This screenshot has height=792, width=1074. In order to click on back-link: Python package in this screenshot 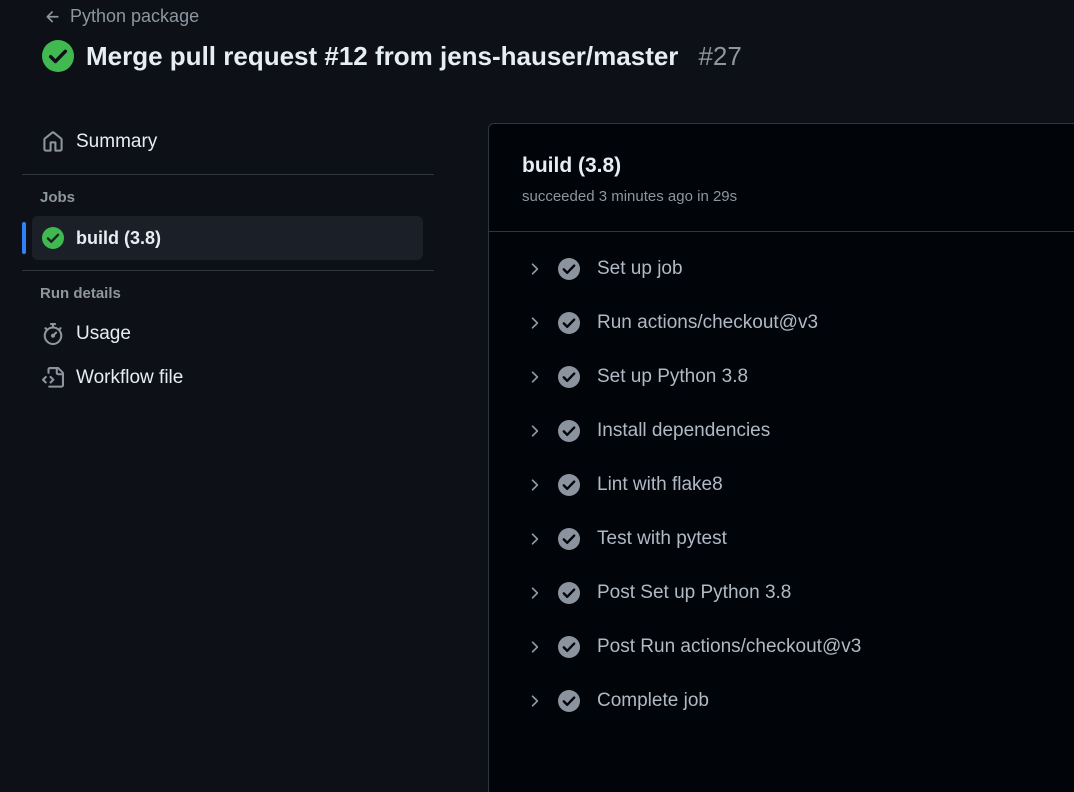, I will do `click(121, 16)`.